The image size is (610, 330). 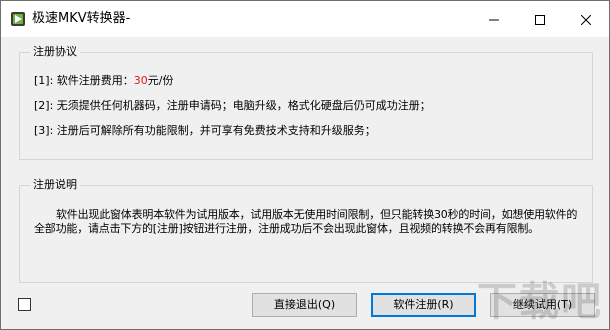 I want to click on agreement-line-3: [3]: 注册后可解除所有功能限制，并可享有免费技术支持和升级服务；, so click(x=205, y=130).